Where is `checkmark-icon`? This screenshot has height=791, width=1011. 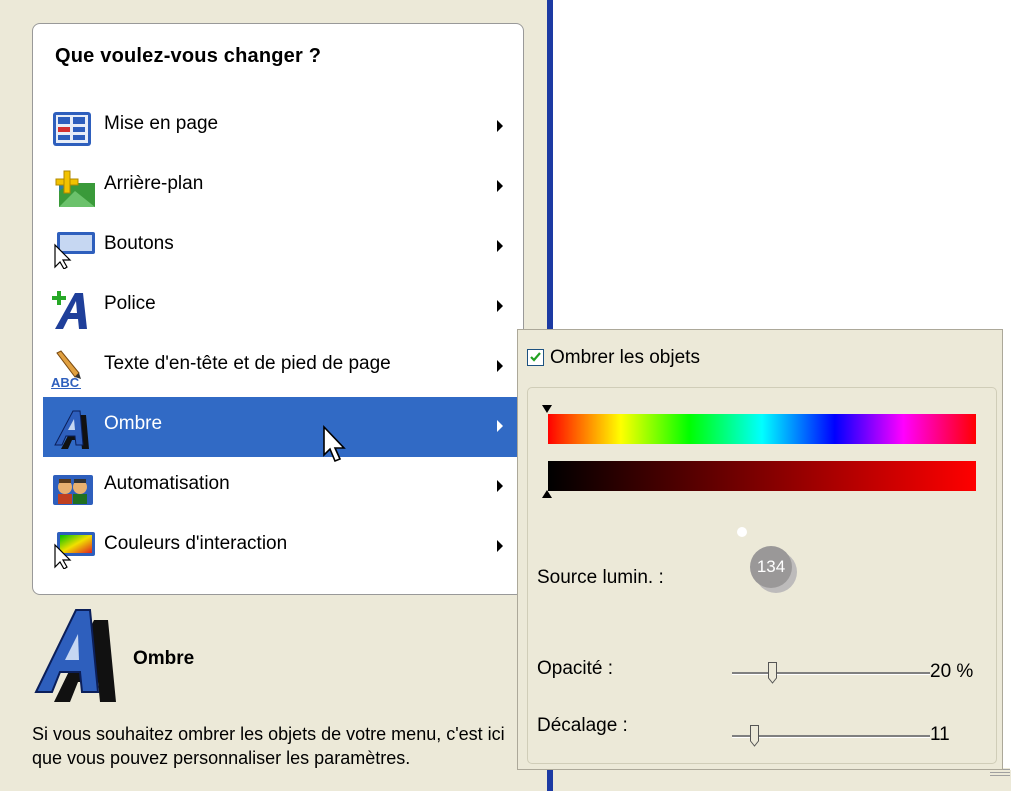 checkmark-icon is located at coordinates (535, 357).